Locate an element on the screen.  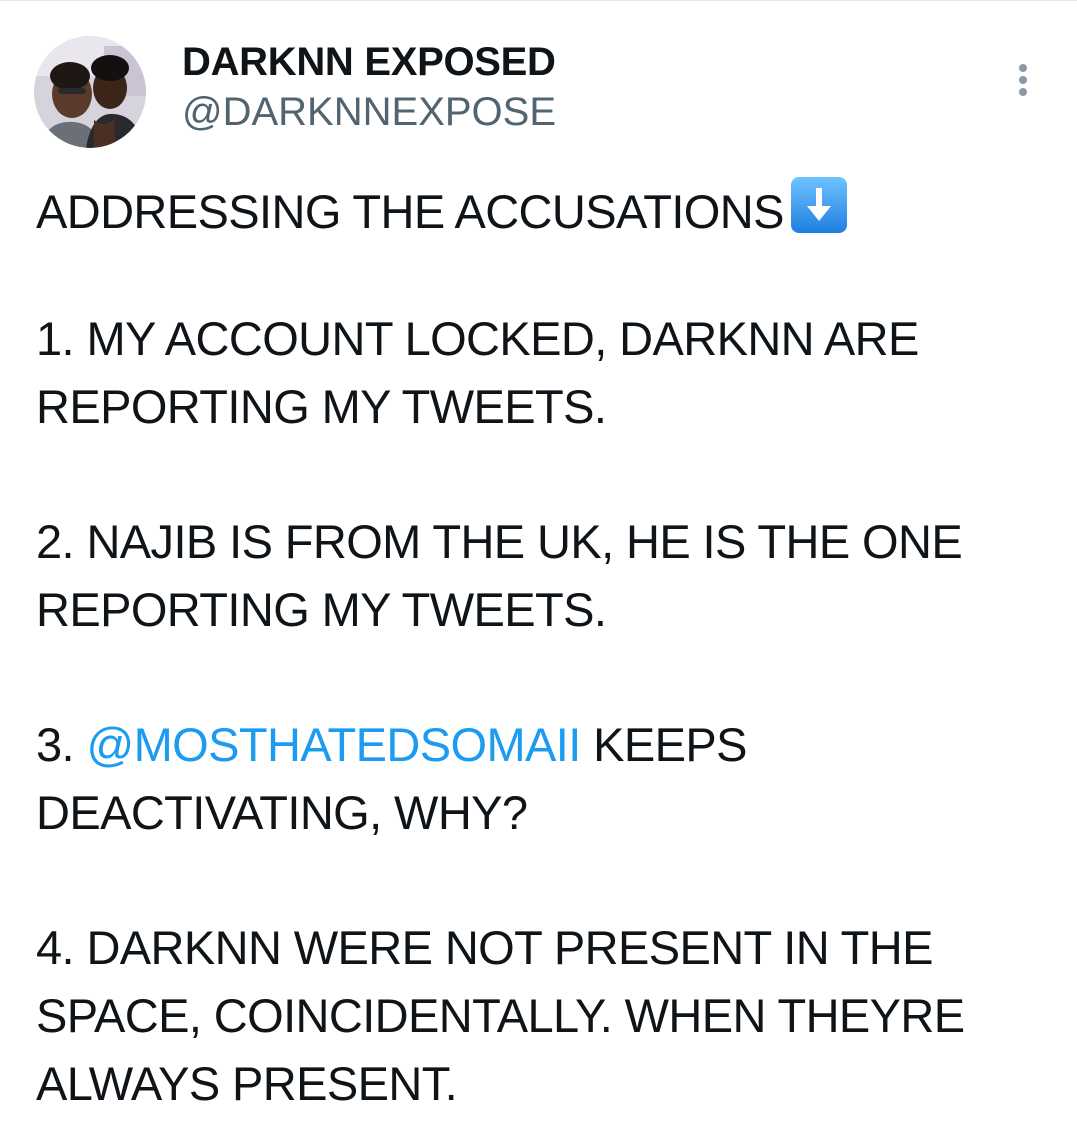
tweet-heading-line: ADDRESSING THE ACCUSATIONS is located at coordinates (546, 204).